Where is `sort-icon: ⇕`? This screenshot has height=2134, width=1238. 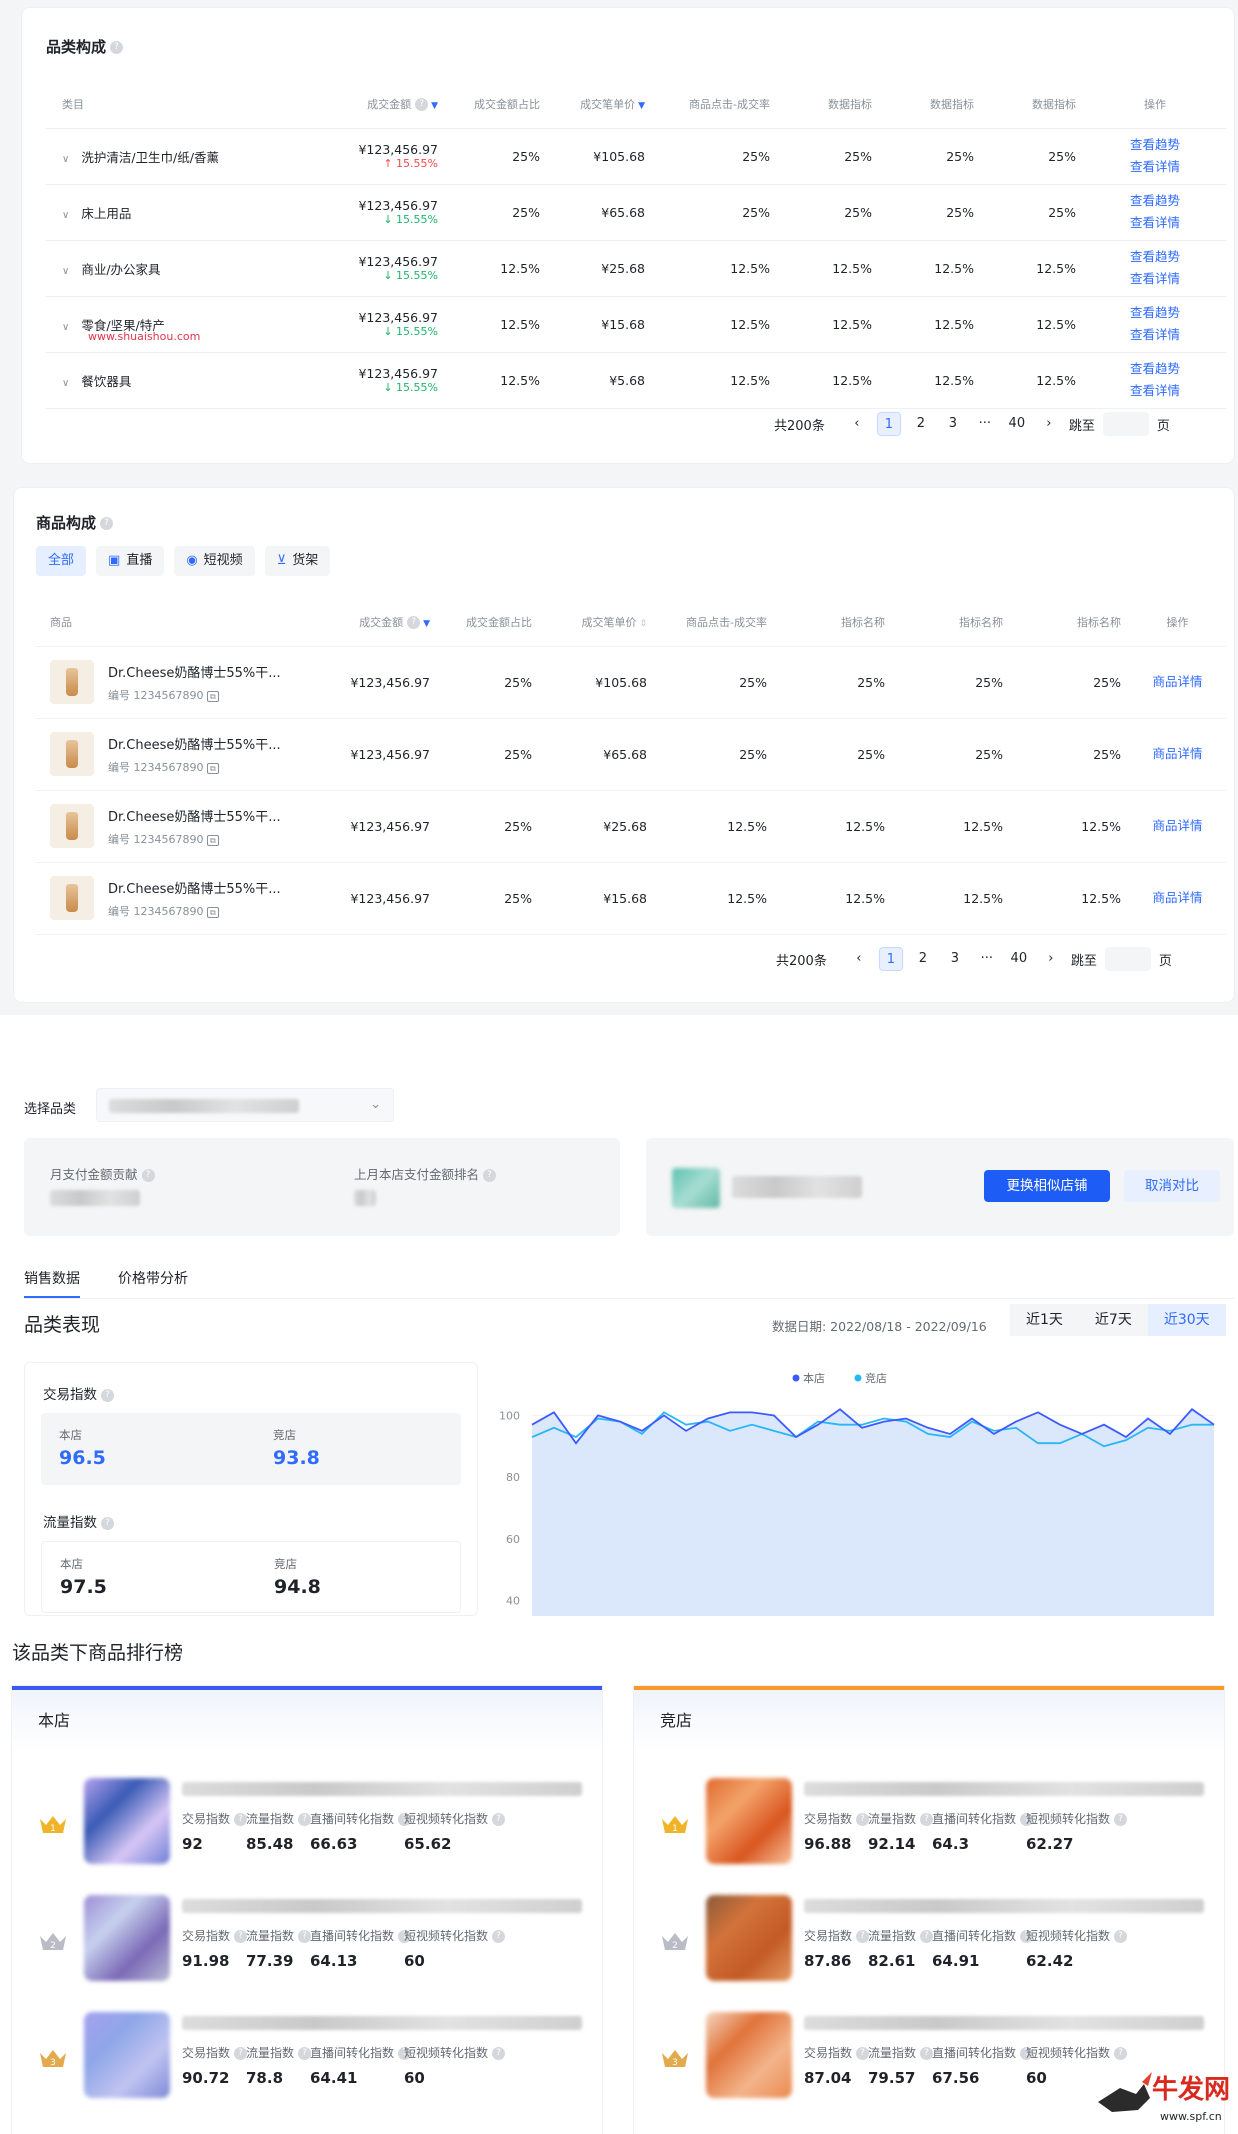 sort-icon: ⇕ is located at coordinates (643, 624).